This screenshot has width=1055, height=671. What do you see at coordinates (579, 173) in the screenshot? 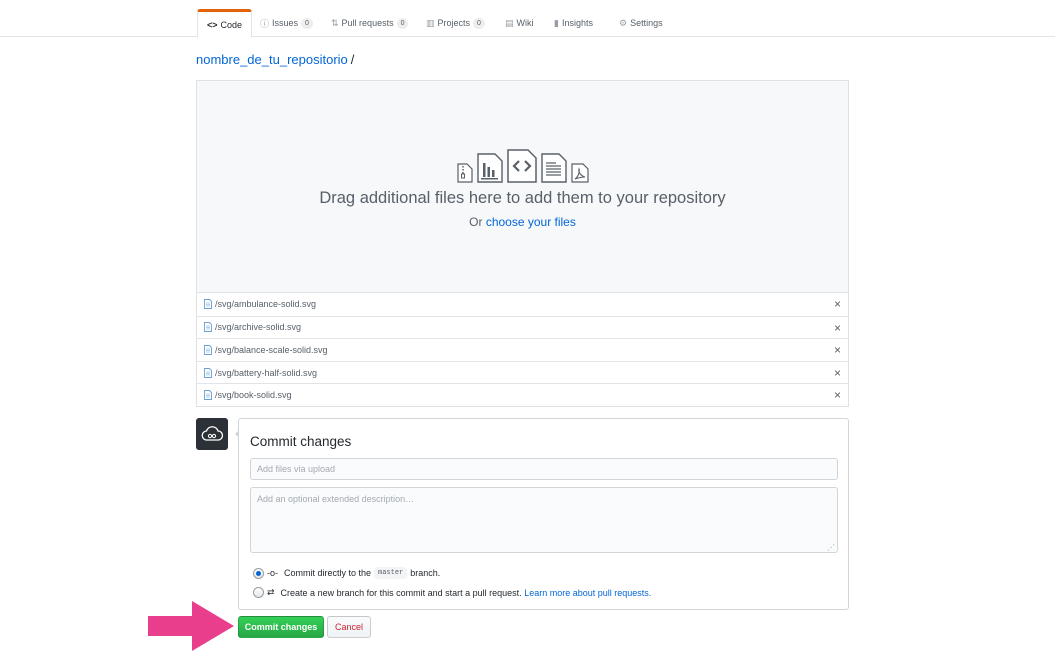
I see `pdf-file-icon` at bounding box center [579, 173].